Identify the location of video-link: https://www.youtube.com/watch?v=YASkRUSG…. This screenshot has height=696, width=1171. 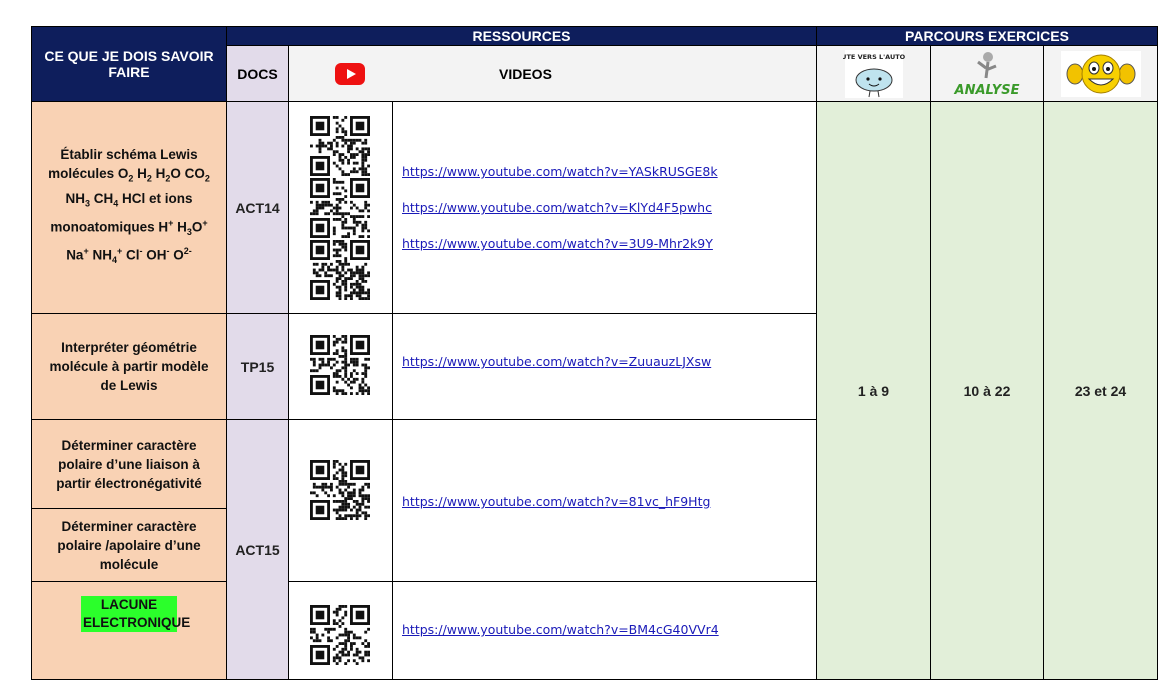
(560, 171).